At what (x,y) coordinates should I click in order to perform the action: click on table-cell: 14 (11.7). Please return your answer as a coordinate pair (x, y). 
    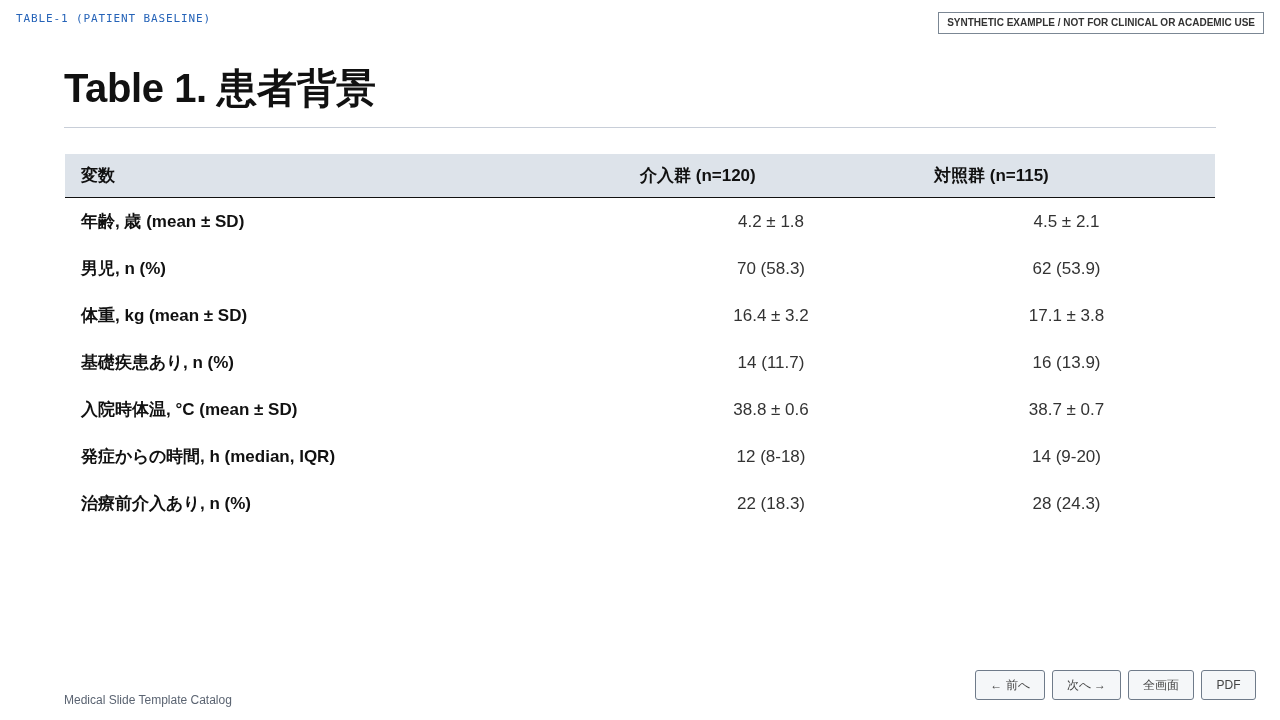
    Looking at the image, I should click on (771, 362).